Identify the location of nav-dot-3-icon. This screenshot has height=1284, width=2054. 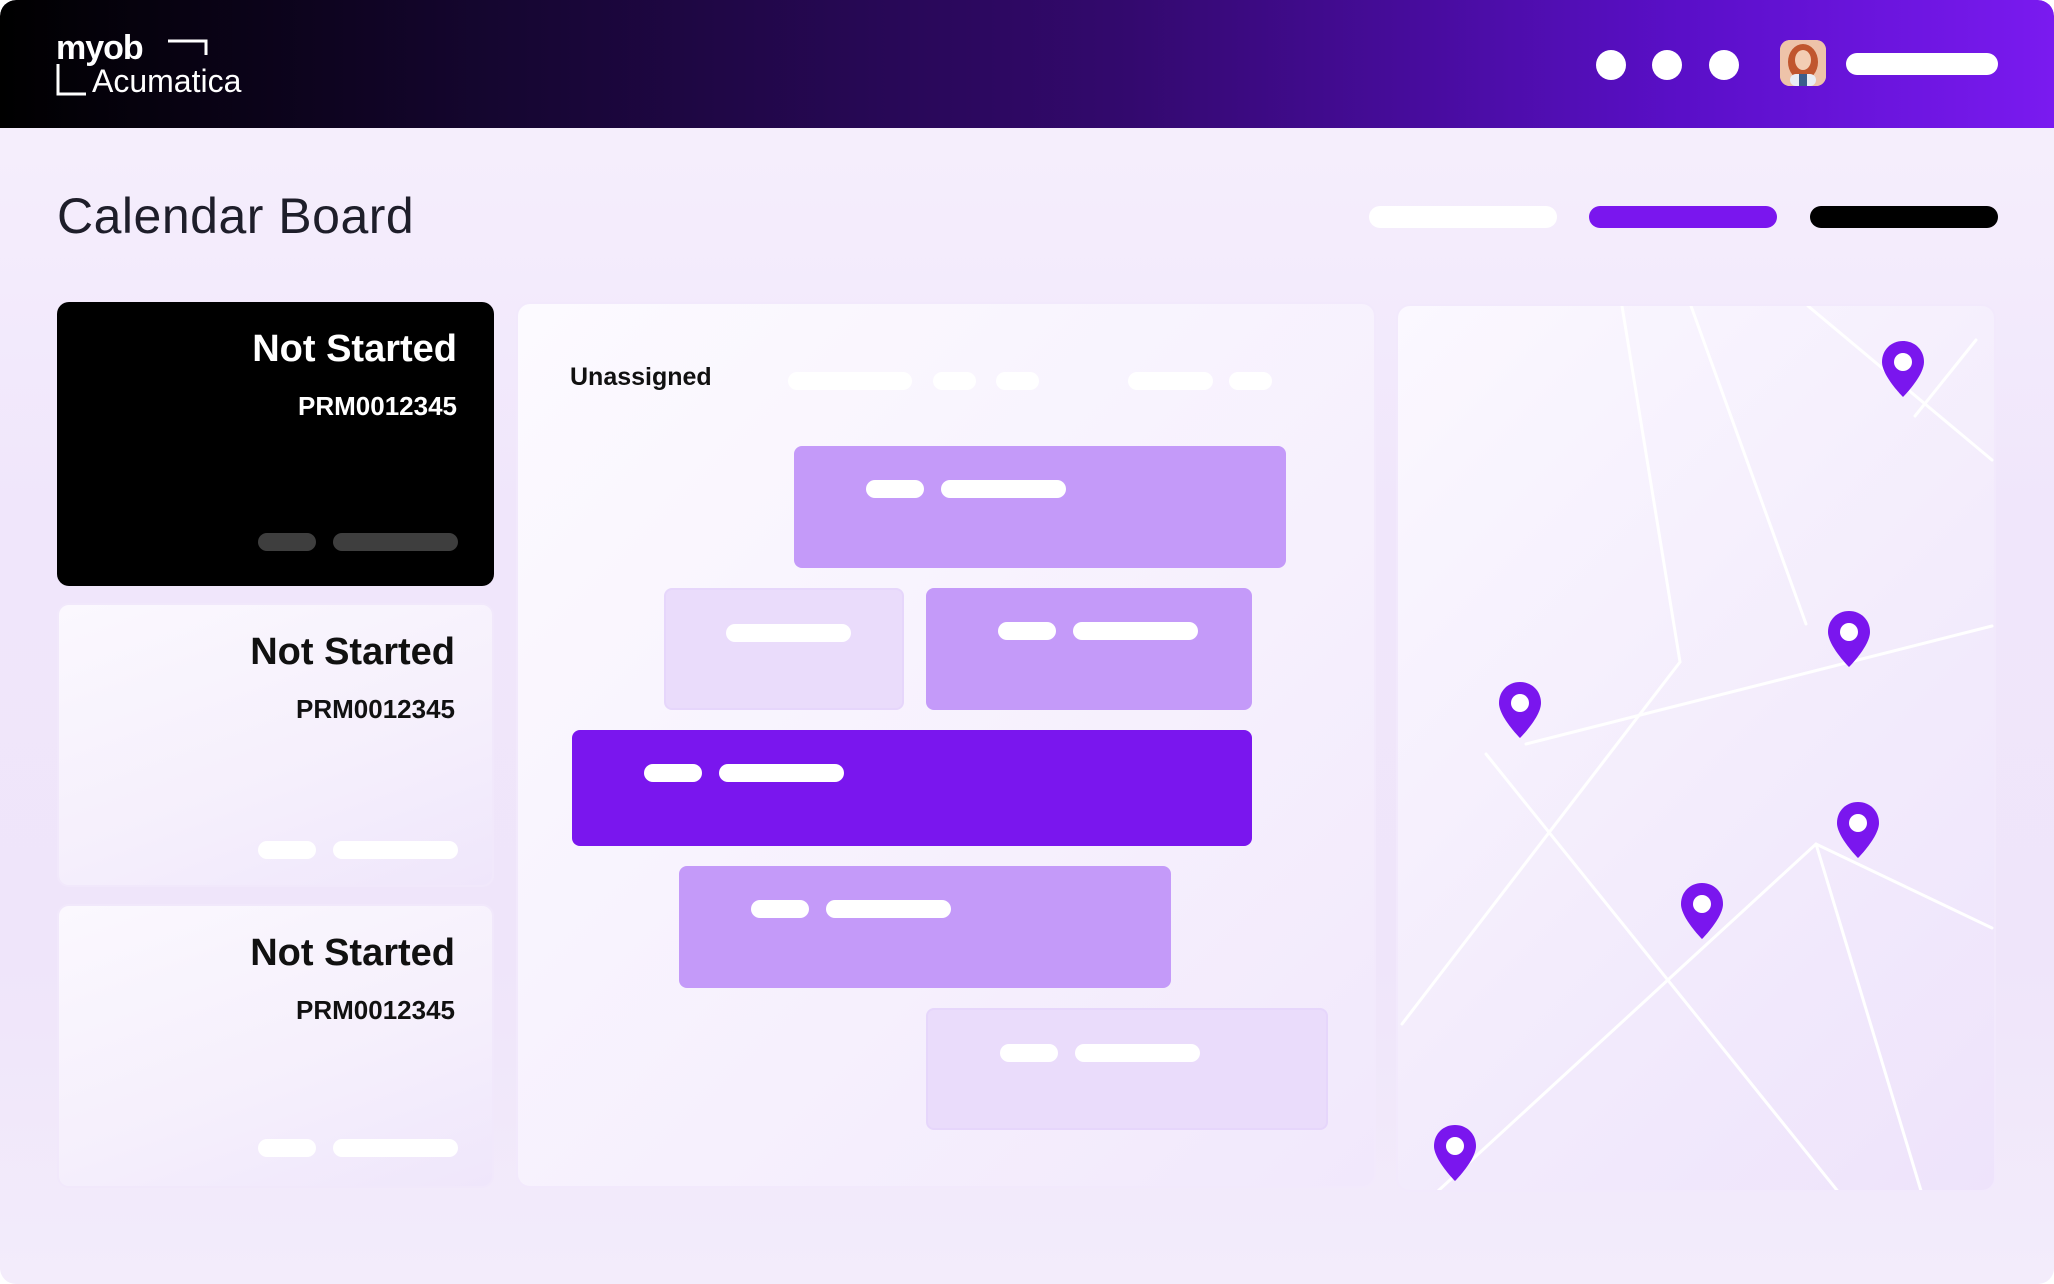
(1724, 65).